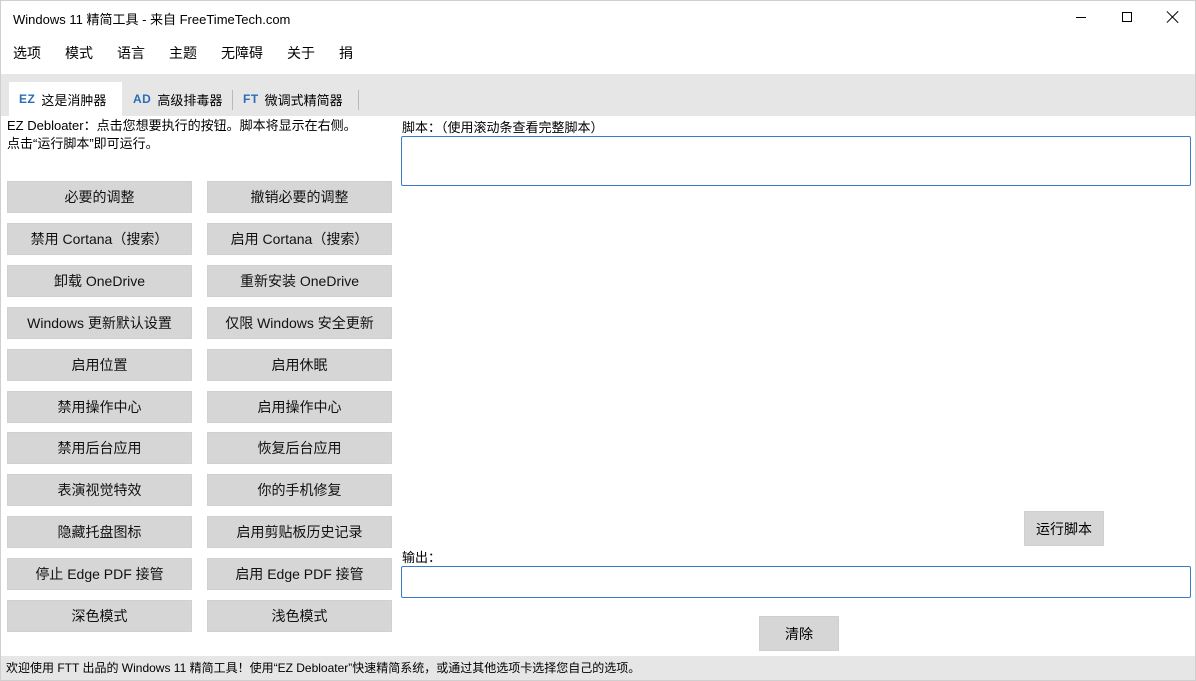  Describe the element at coordinates (796, 582) in the screenshot. I see `output-textbox` at that location.